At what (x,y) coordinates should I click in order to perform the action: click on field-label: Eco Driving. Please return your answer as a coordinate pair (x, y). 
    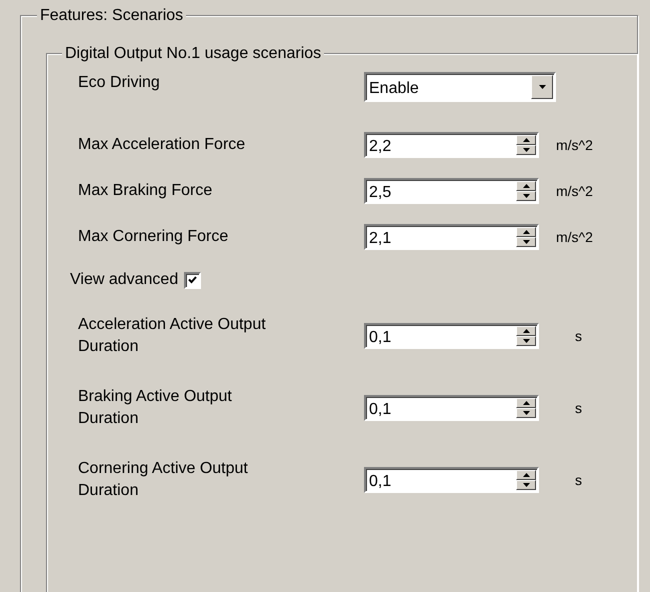
    Looking at the image, I should click on (119, 83).